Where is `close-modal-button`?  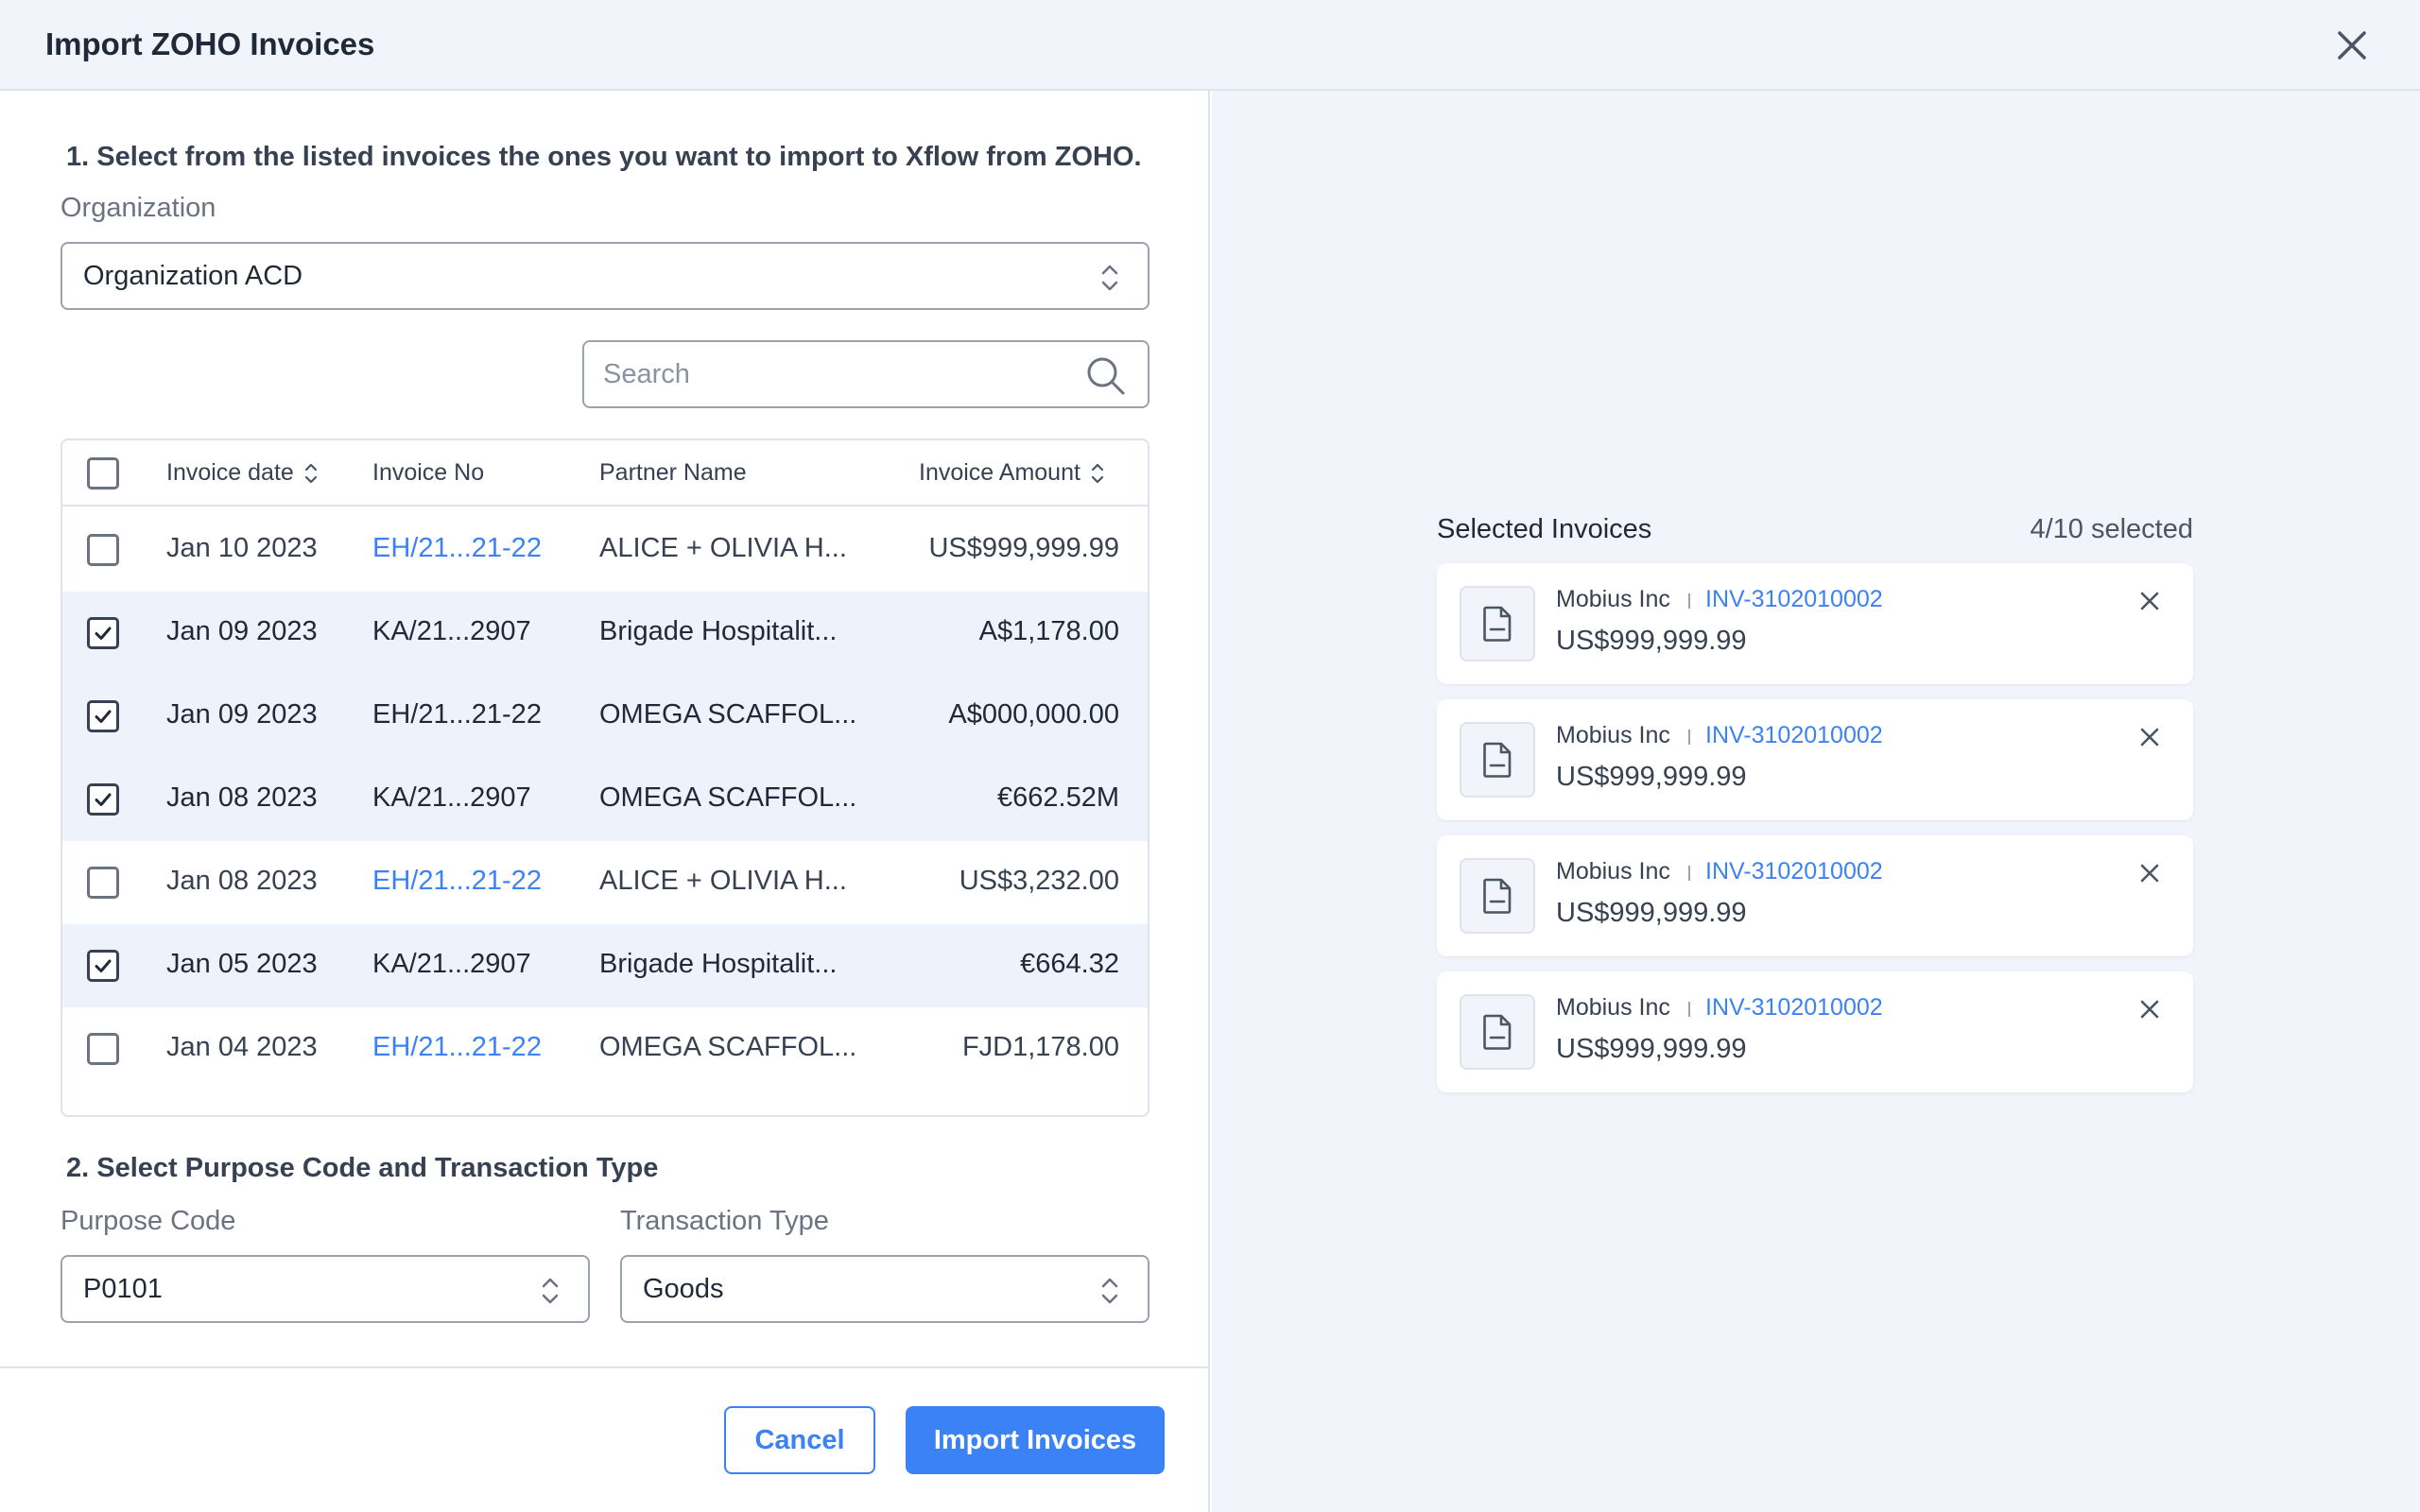
close-modal-button is located at coordinates (2352, 45).